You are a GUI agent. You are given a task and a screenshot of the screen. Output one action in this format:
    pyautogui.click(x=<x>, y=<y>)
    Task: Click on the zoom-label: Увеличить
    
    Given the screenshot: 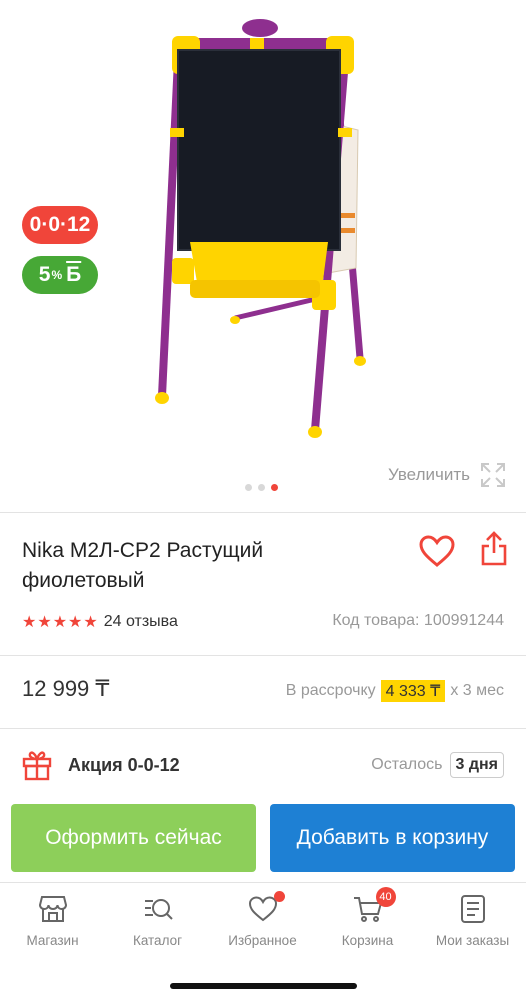 What is the action you would take?
    pyautogui.click(x=429, y=474)
    